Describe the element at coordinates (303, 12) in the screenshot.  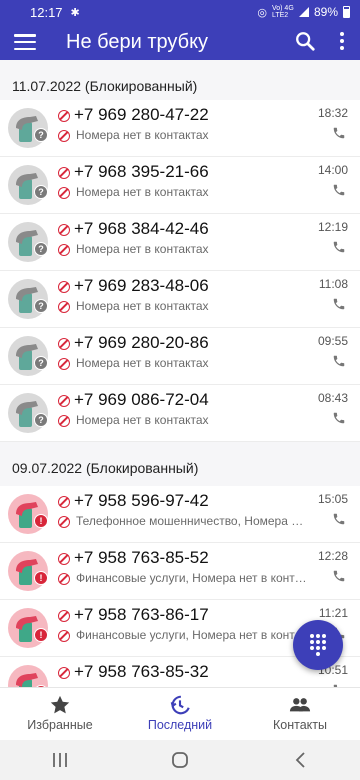
I see `signal-icon` at that location.